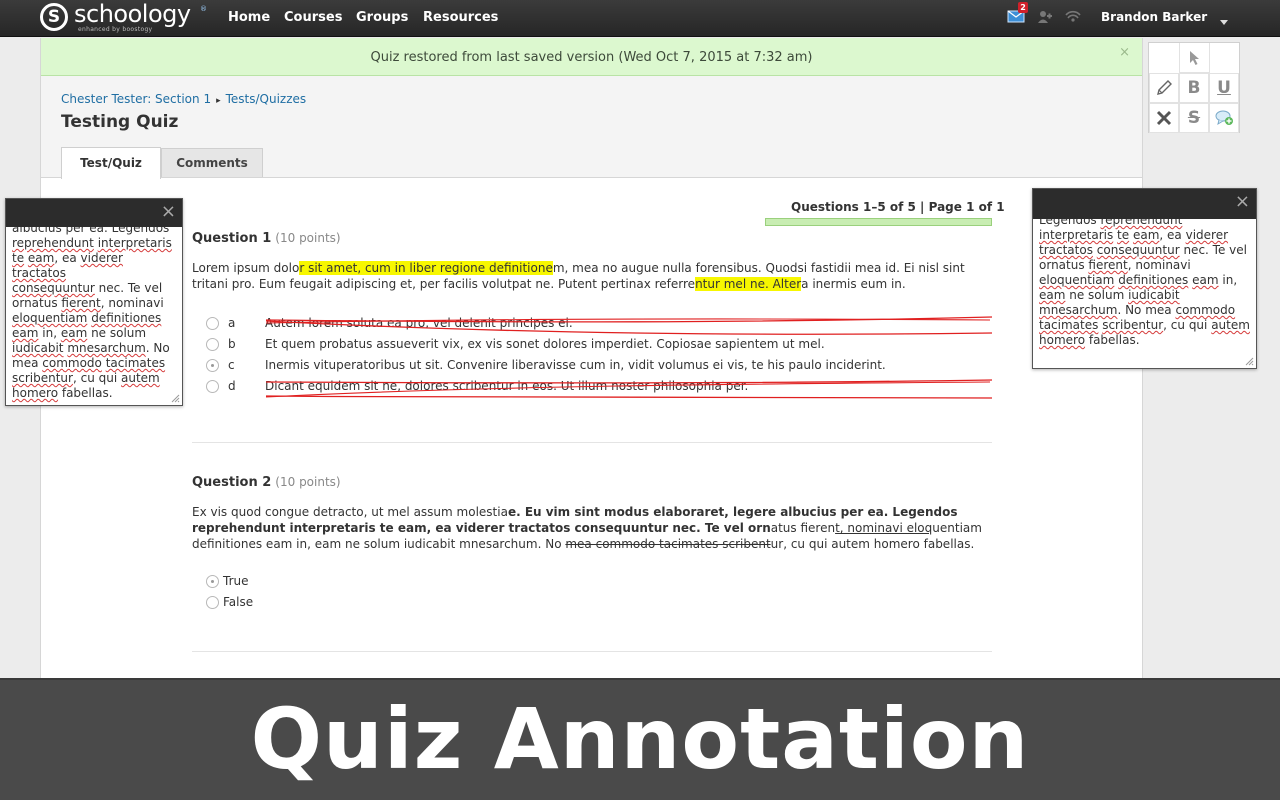  Describe the element at coordinates (157, 348) in the screenshot. I see `note-word: . No` at that location.